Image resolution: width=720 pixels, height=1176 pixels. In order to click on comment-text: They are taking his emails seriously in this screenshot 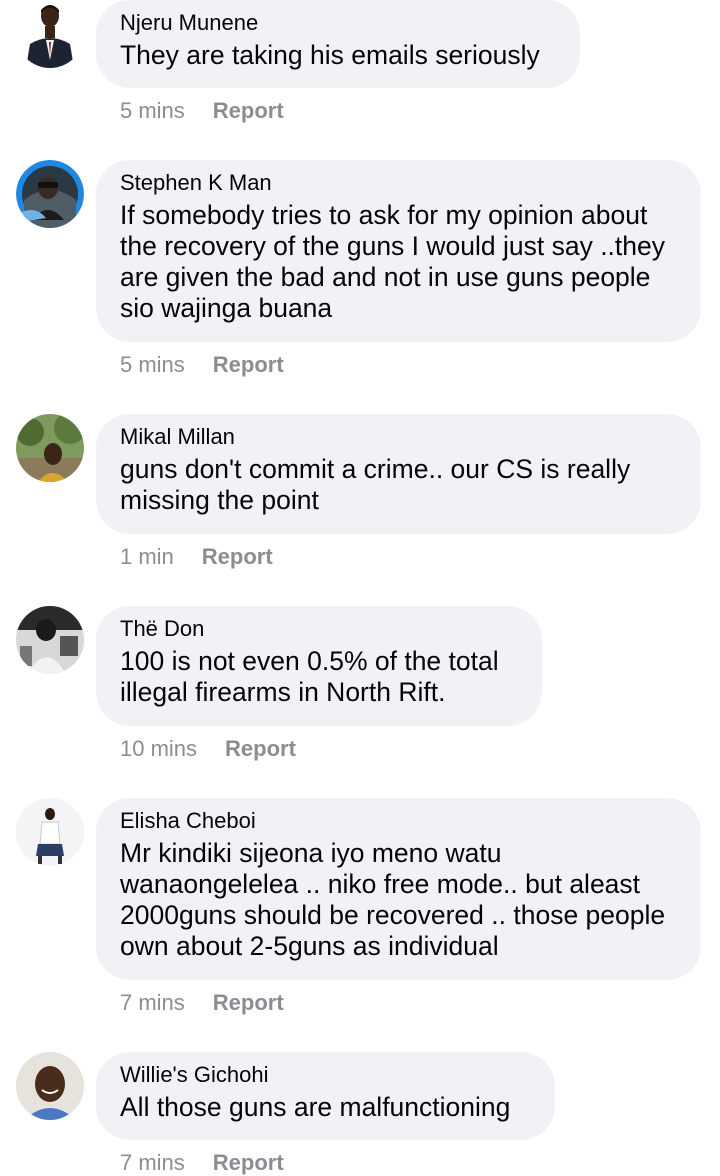, I will do `click(330, 55)`.